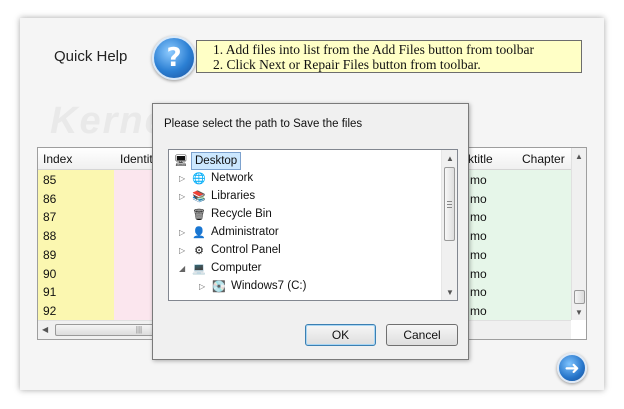 This screenshot has height=409, width=624. Describe the element at coordinates (49, 217) in the screenshot. I see `grid-cell-index: 87` at that location.